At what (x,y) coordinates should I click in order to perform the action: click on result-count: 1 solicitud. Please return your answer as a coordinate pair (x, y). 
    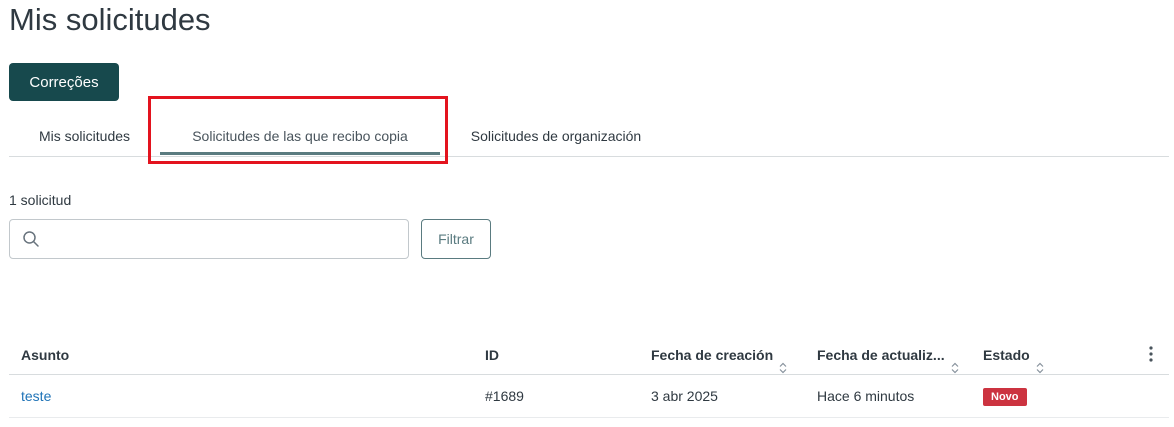
    Looking at the image, I should click on (40, 200).